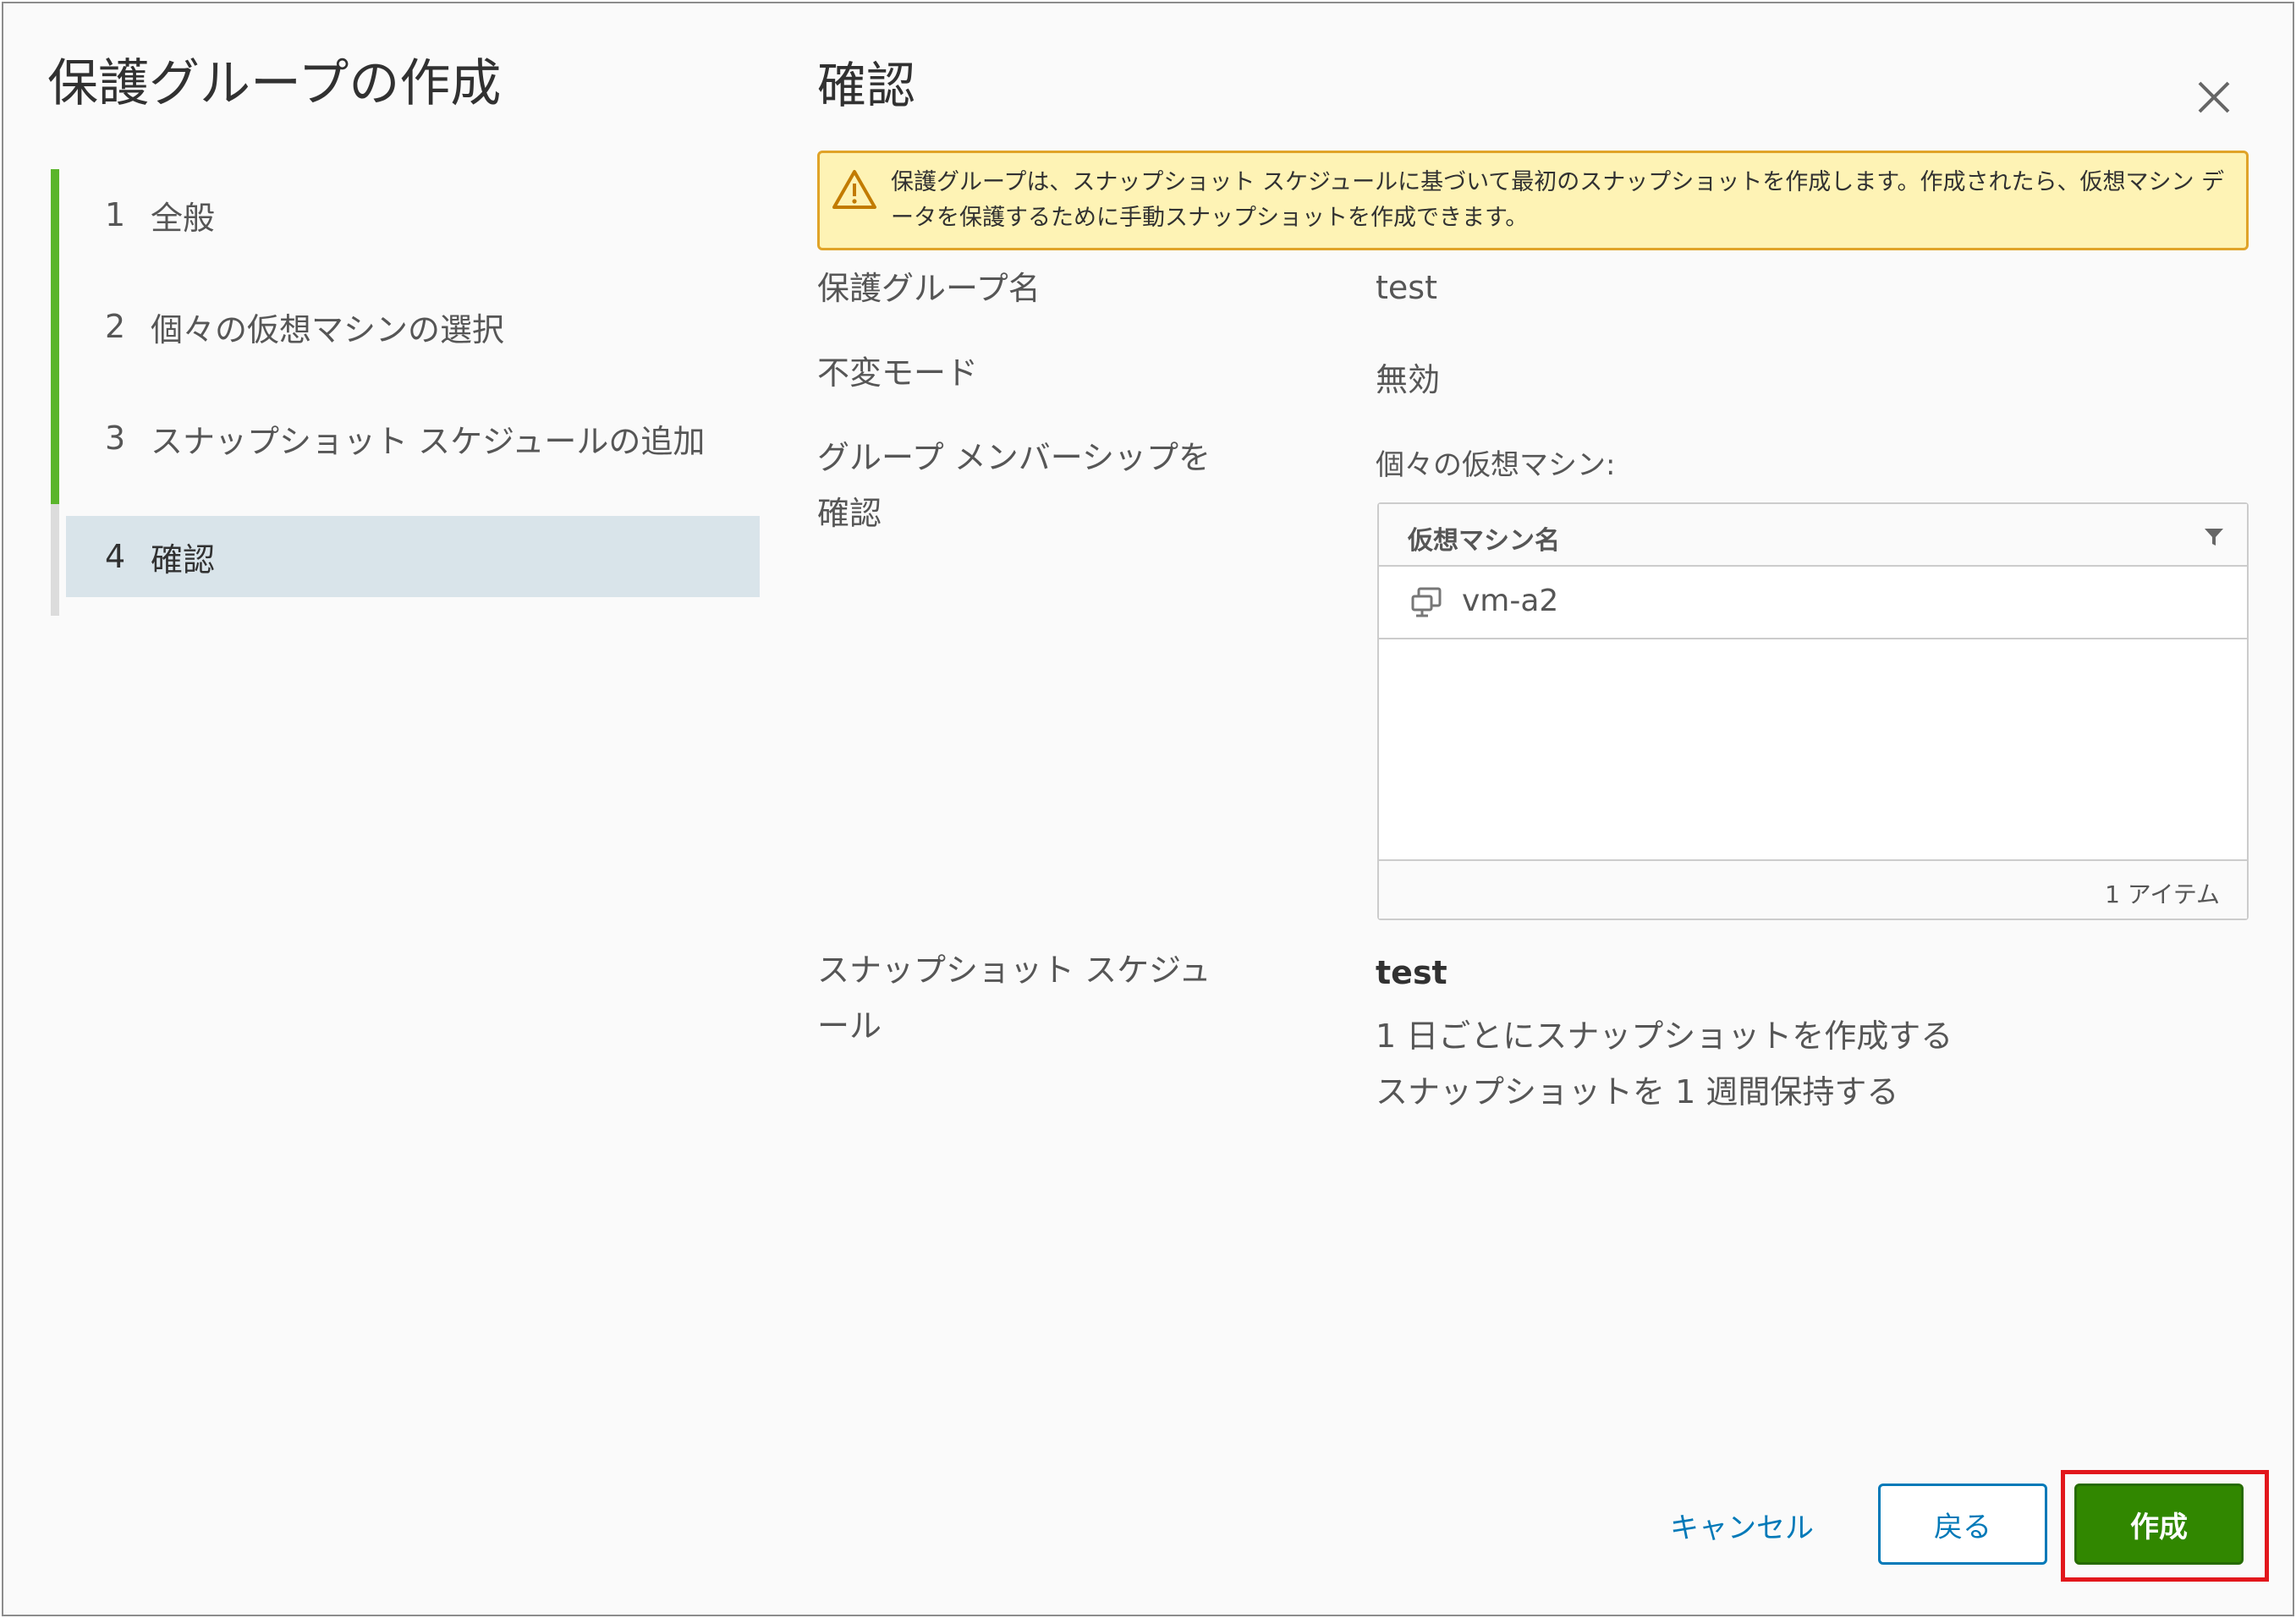  I want to click on close-icon, so click(2214, 97).